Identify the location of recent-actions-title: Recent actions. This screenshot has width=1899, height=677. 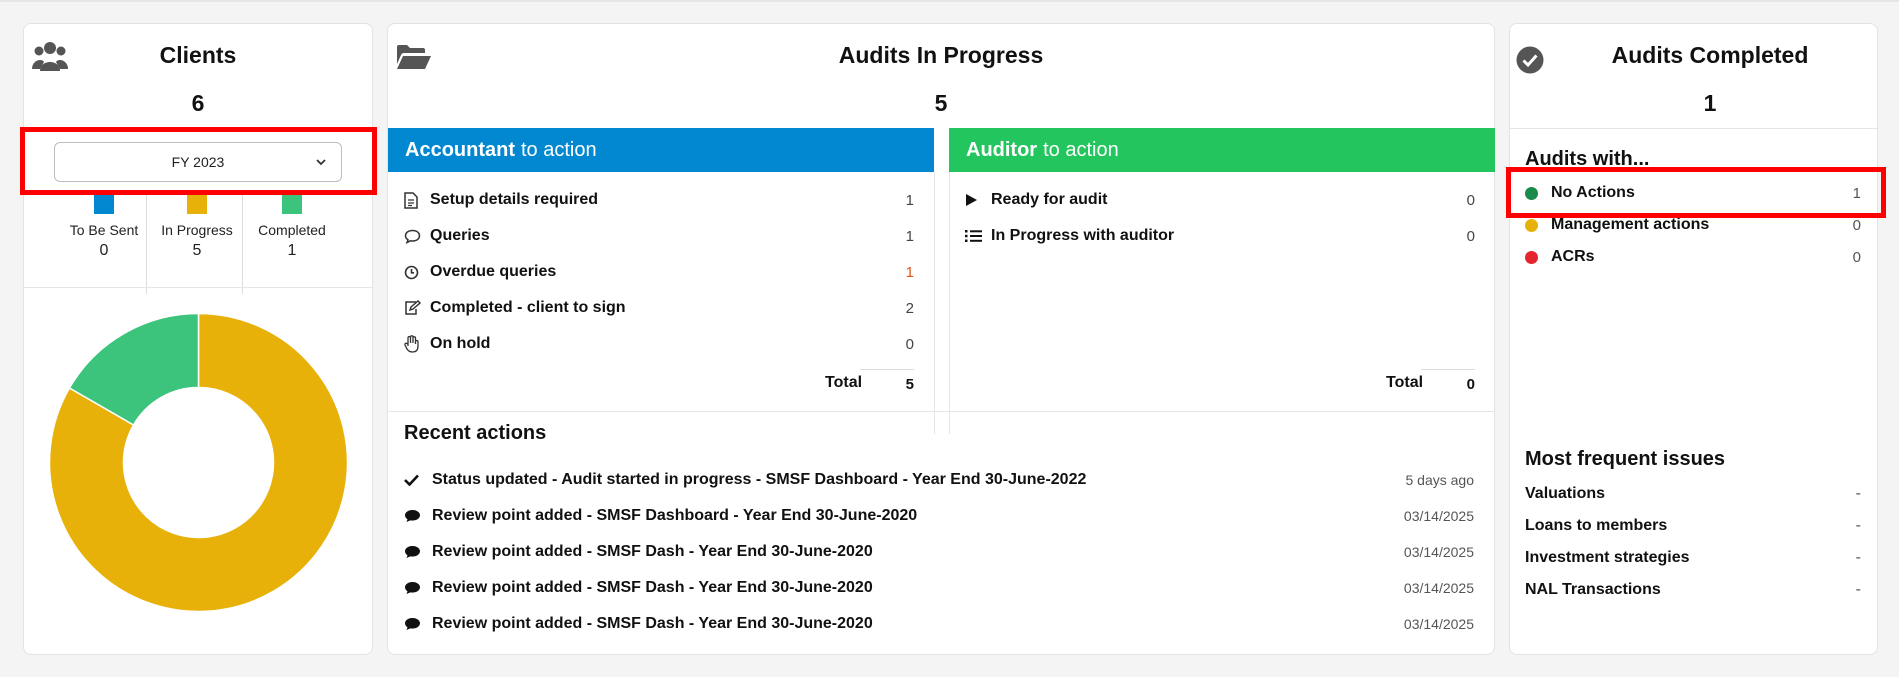
(475, 433).